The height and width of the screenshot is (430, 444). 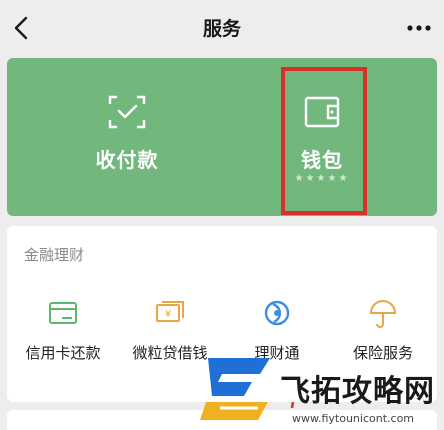 I want to click on credit-card-repay-label: 信用卡还款, so click(x=63, y=353).